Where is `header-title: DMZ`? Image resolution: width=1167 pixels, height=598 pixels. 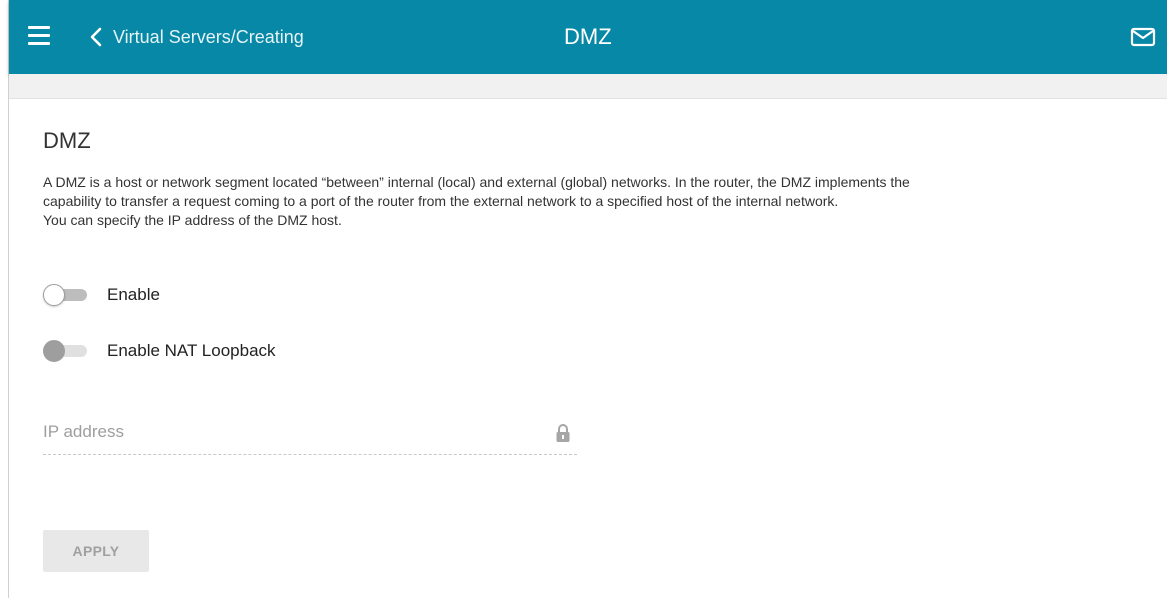
header-title: DMZ is located at coordinates (588, 36).